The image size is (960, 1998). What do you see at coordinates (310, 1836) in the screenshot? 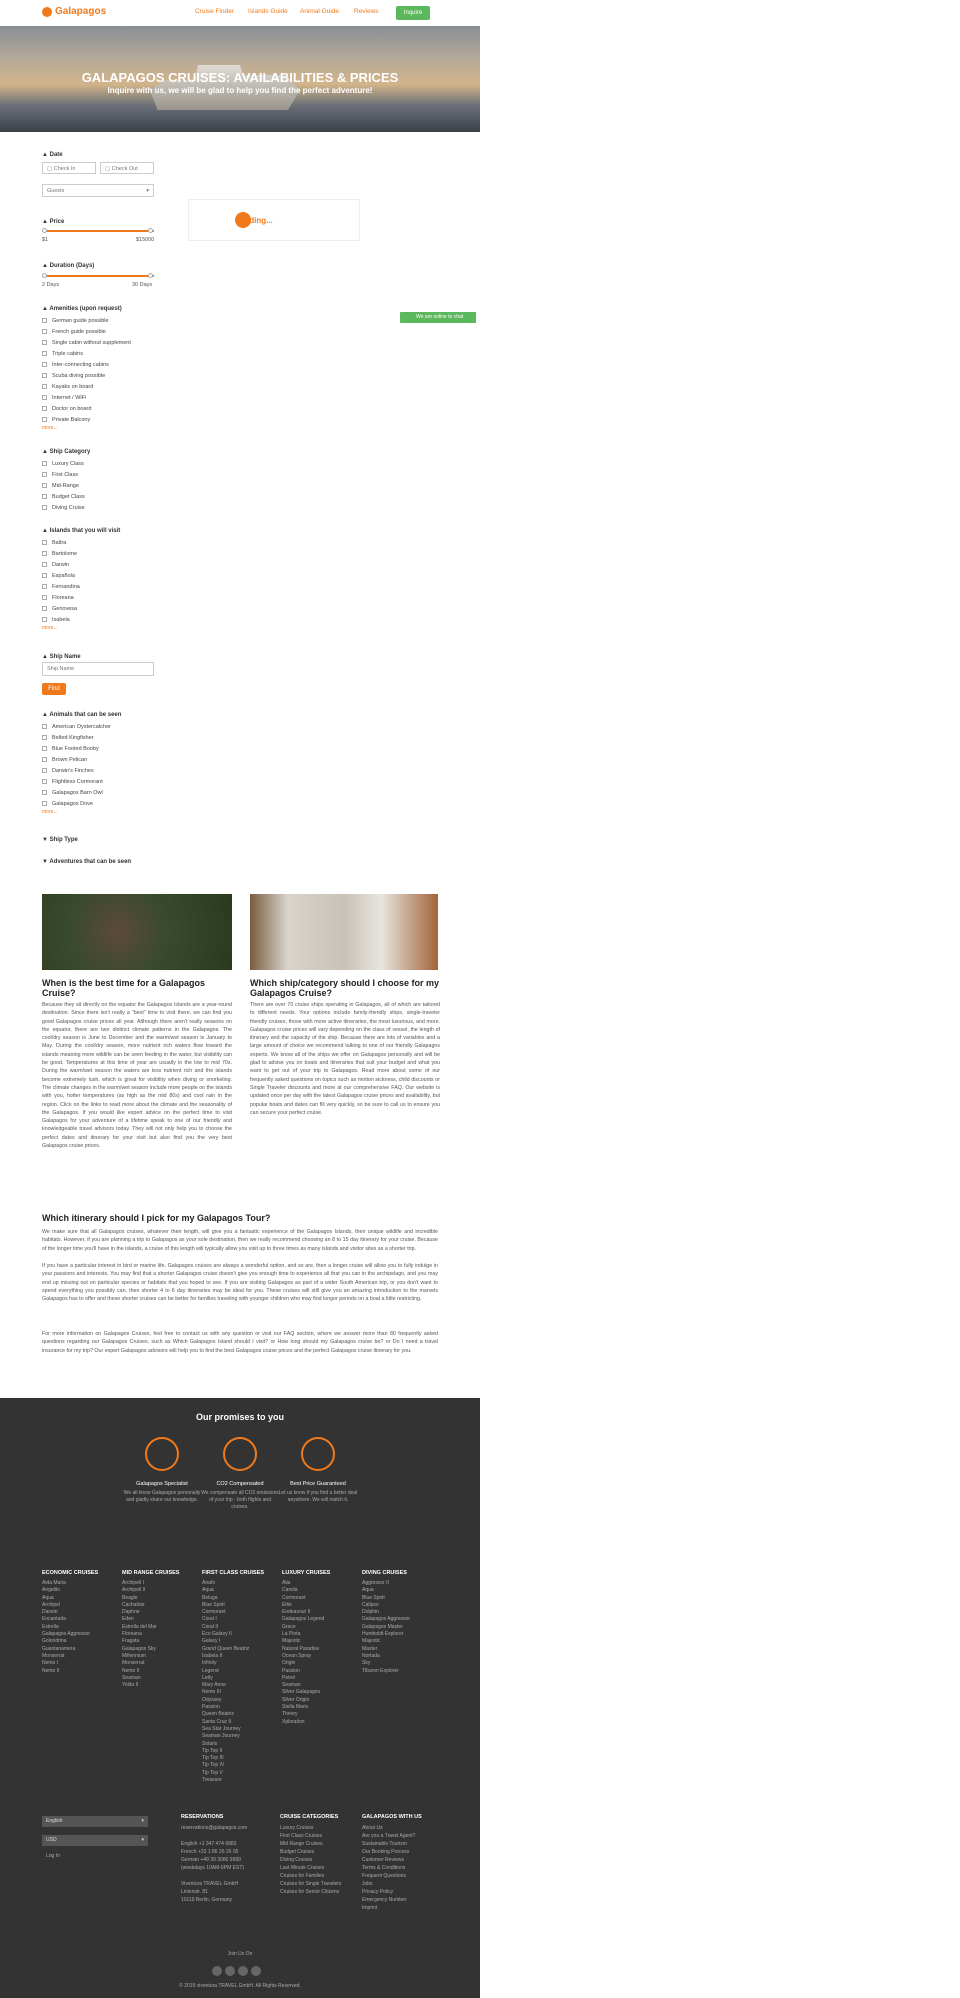
I see `footer-link: First Class Cruises` at bounding box center [310, 1836].